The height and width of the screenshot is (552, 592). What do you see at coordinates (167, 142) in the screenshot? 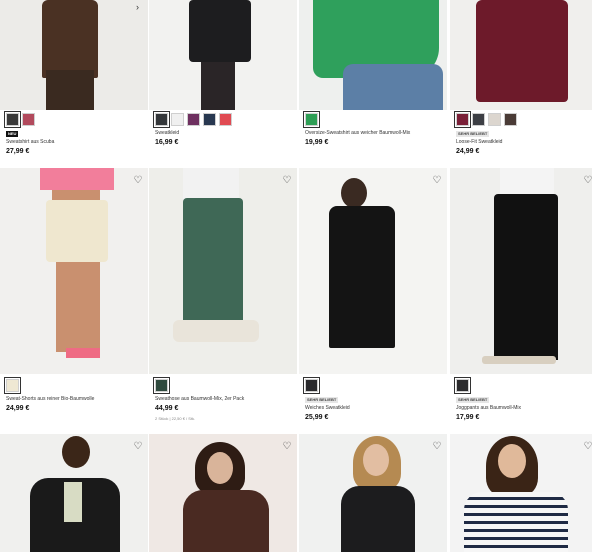
I see `product-price: 16,99 €` at bounding box center [167, 142].